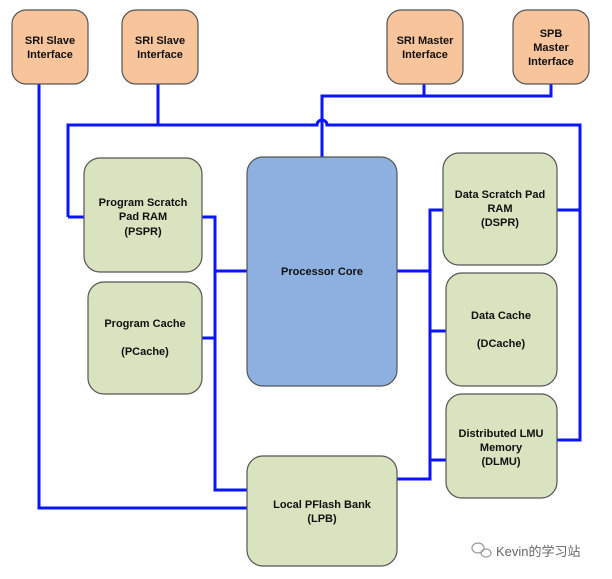 The height and width of the screenshot is (579, 612). What do you see at coordinates (538, 551) in the screenshot?
I see `svg-text: Kevin的学习站` at bounding box center [538, 551].